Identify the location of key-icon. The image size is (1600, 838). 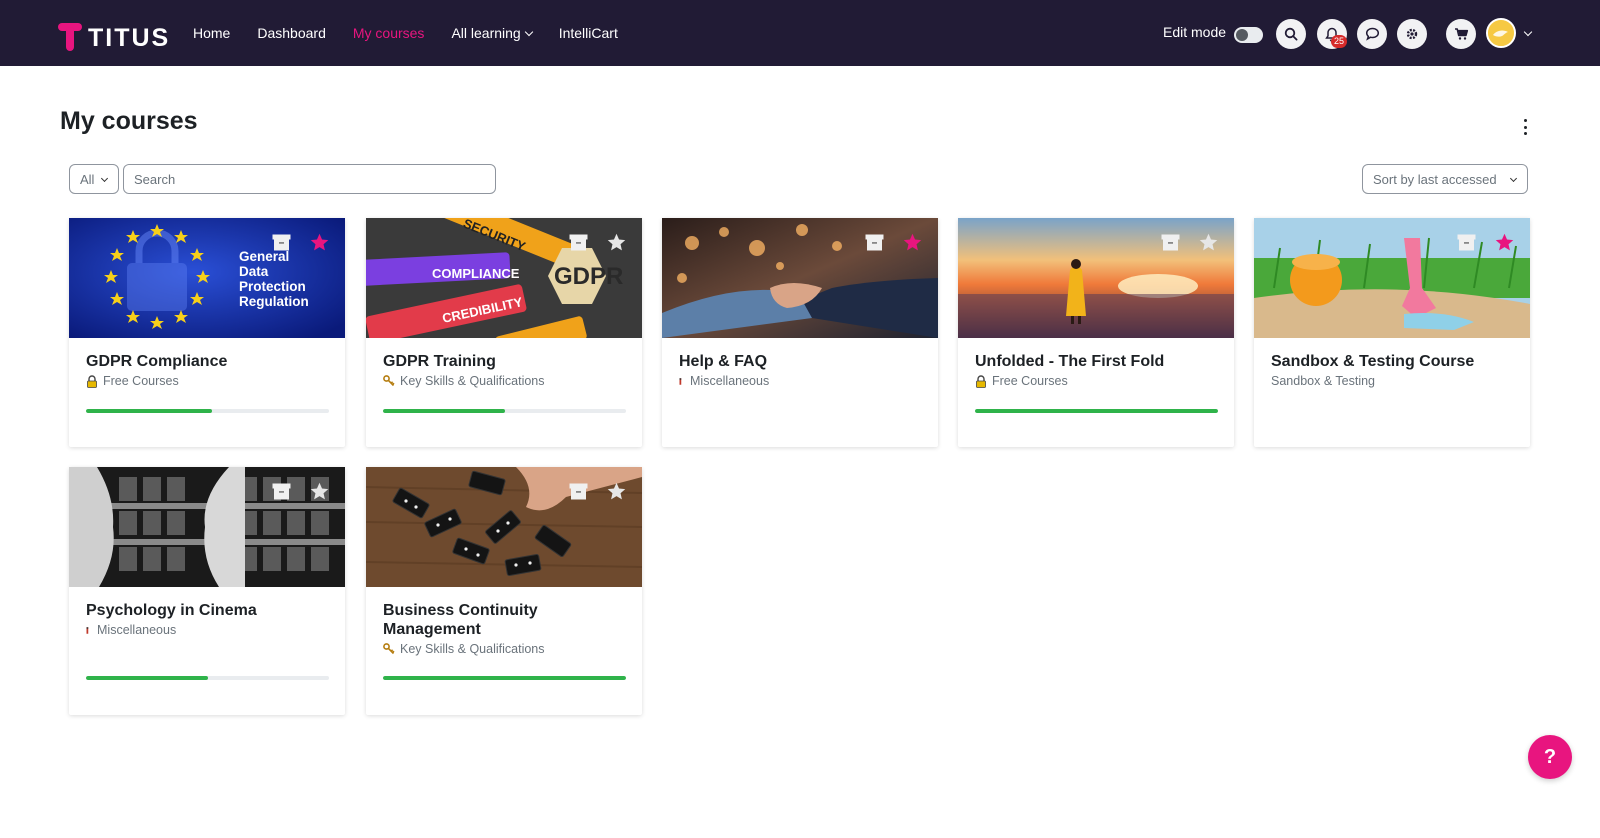
(389, 648).